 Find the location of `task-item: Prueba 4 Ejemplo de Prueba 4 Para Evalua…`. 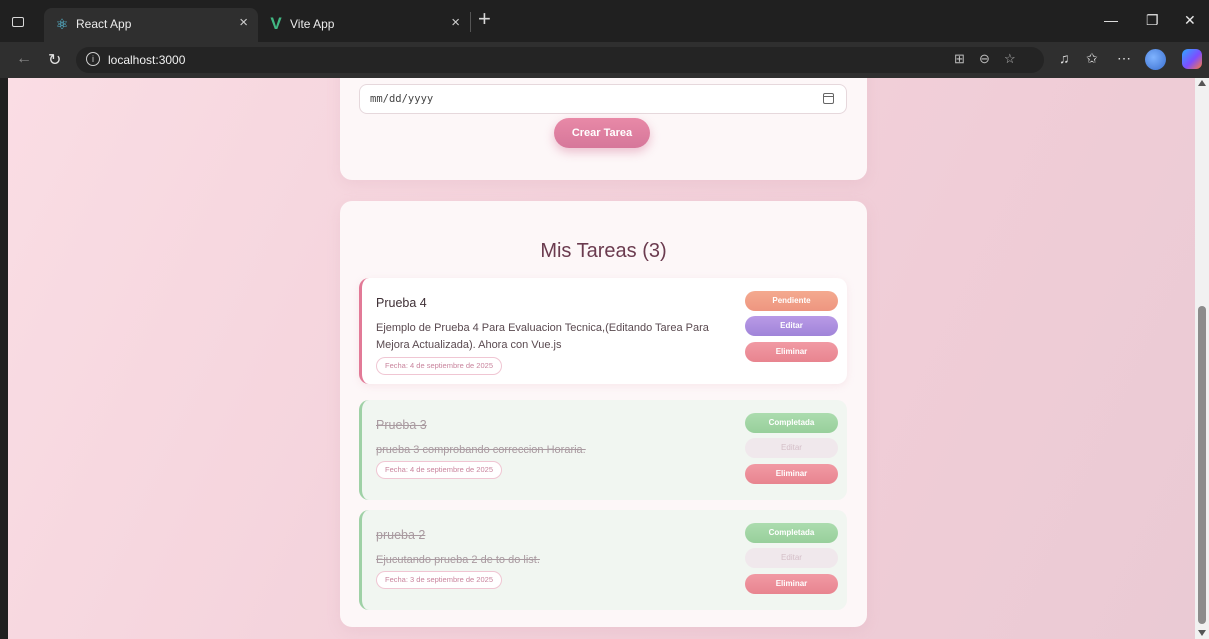

task-item: Prueba 4 Ejemplo de Prueba 4 Para Evalua… is located at coordinates (603, 331).